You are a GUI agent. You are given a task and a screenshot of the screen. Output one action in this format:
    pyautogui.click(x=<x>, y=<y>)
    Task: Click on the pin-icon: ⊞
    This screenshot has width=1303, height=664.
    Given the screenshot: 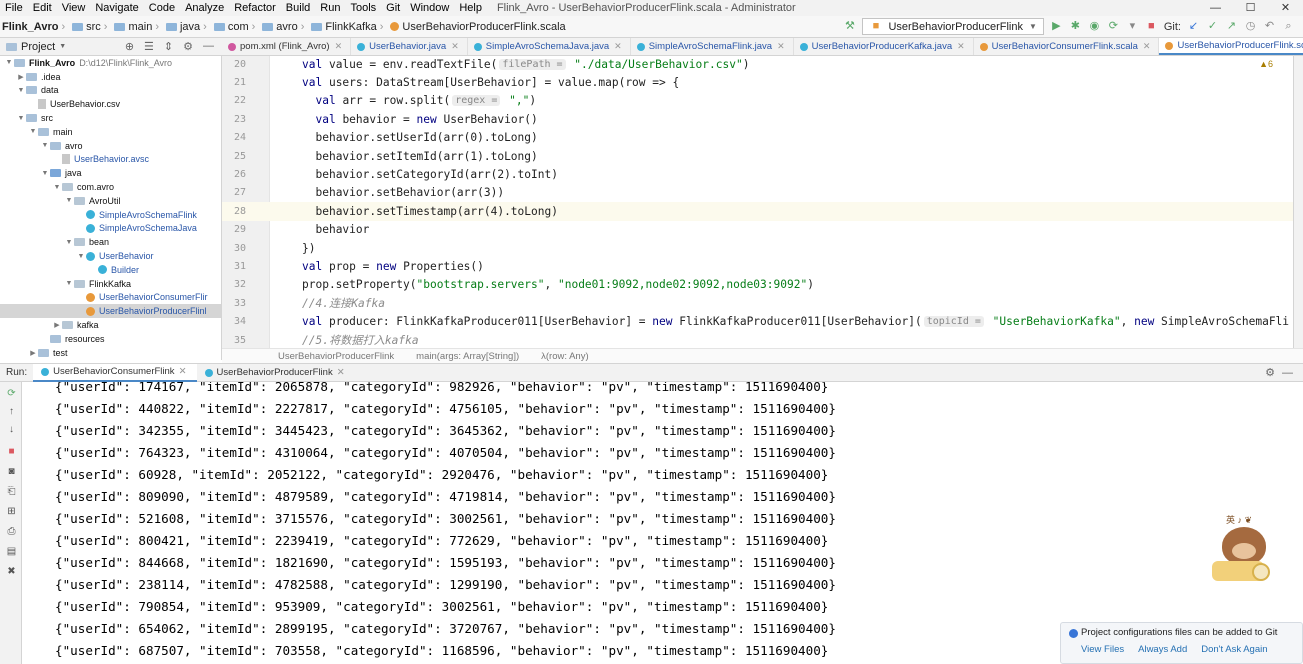 What is the action you would take?
    pyautogui.click(x=11, y=511)
    